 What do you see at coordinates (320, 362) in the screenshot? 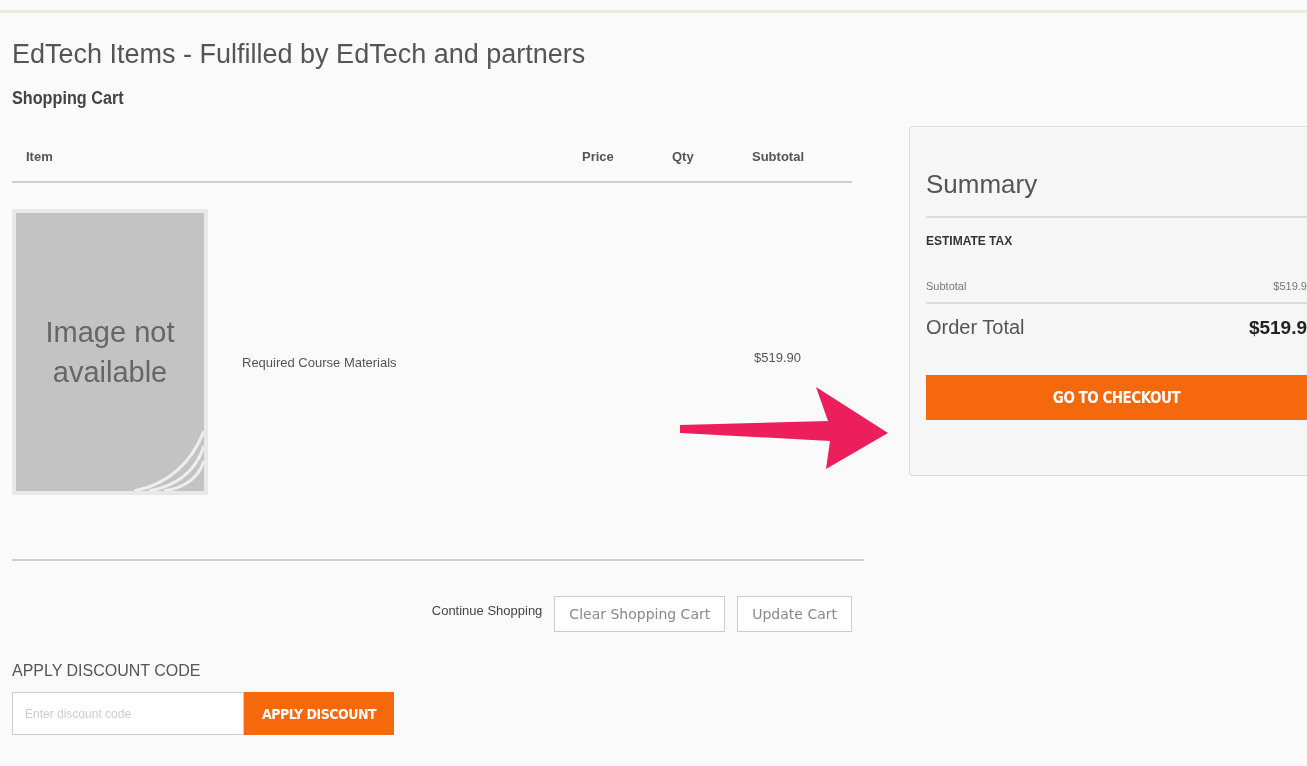
I see `item-name: Required Course Materials` at bounding box center [320, 362].